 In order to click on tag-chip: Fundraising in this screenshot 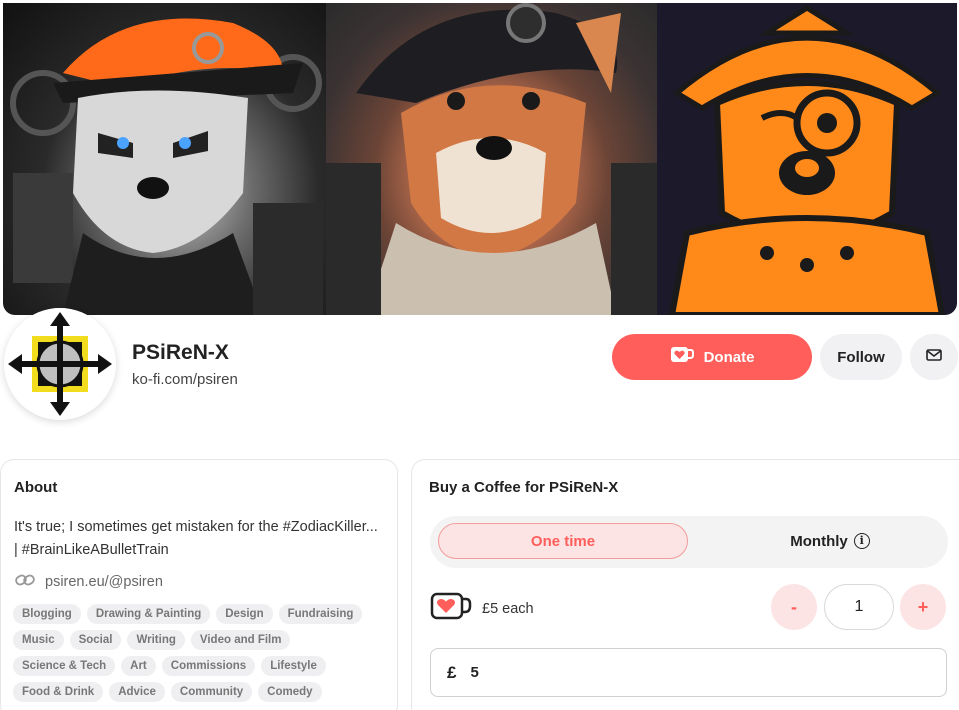, I will do `click(320, 614)`.